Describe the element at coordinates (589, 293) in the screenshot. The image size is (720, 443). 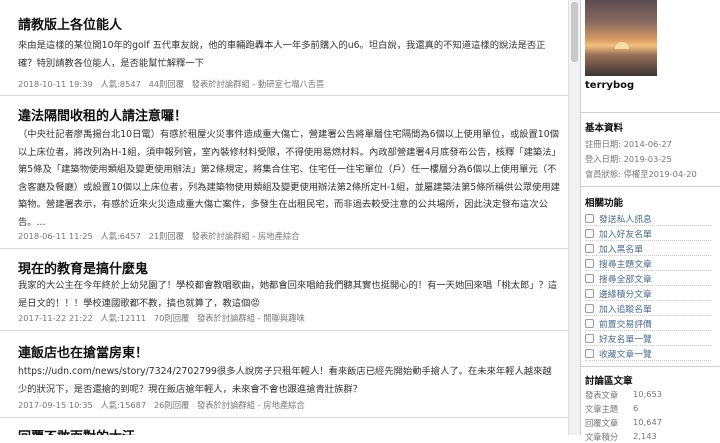
I see `star-icon` at that location.